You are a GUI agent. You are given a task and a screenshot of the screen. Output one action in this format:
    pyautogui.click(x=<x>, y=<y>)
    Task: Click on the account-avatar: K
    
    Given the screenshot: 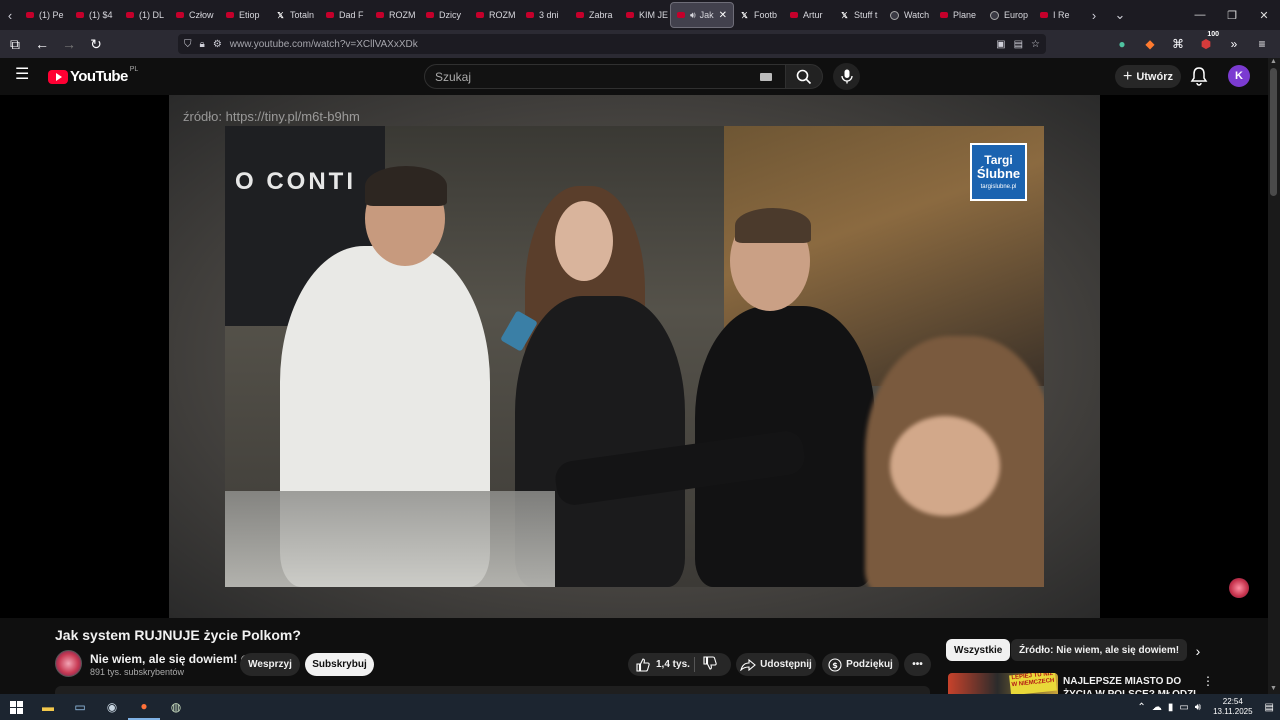 What is the action you would take?
    pyautogui.click(x=1239, y=76)
    